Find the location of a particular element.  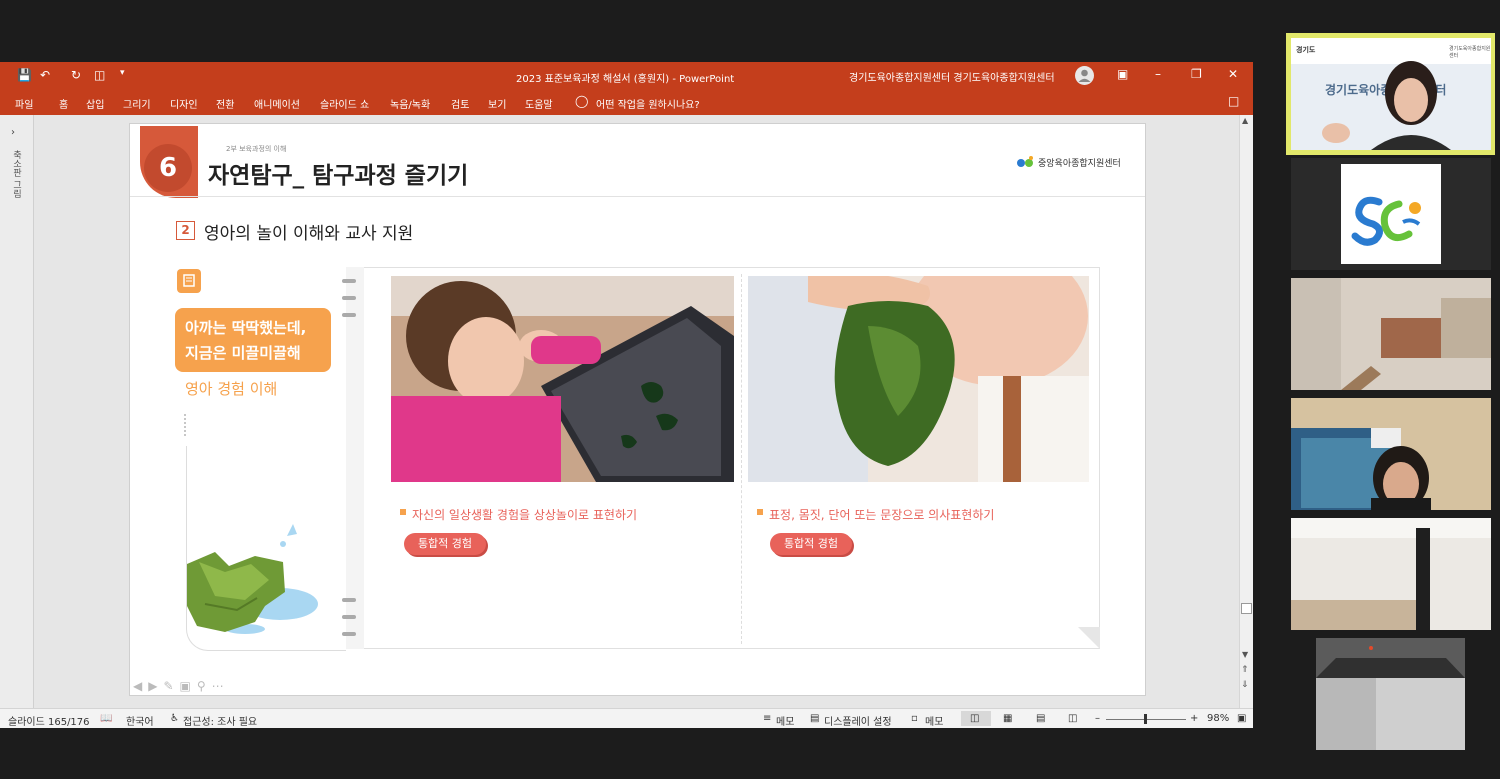

next-slide-icon: ⇓ is located at coordinates (1245, 685).